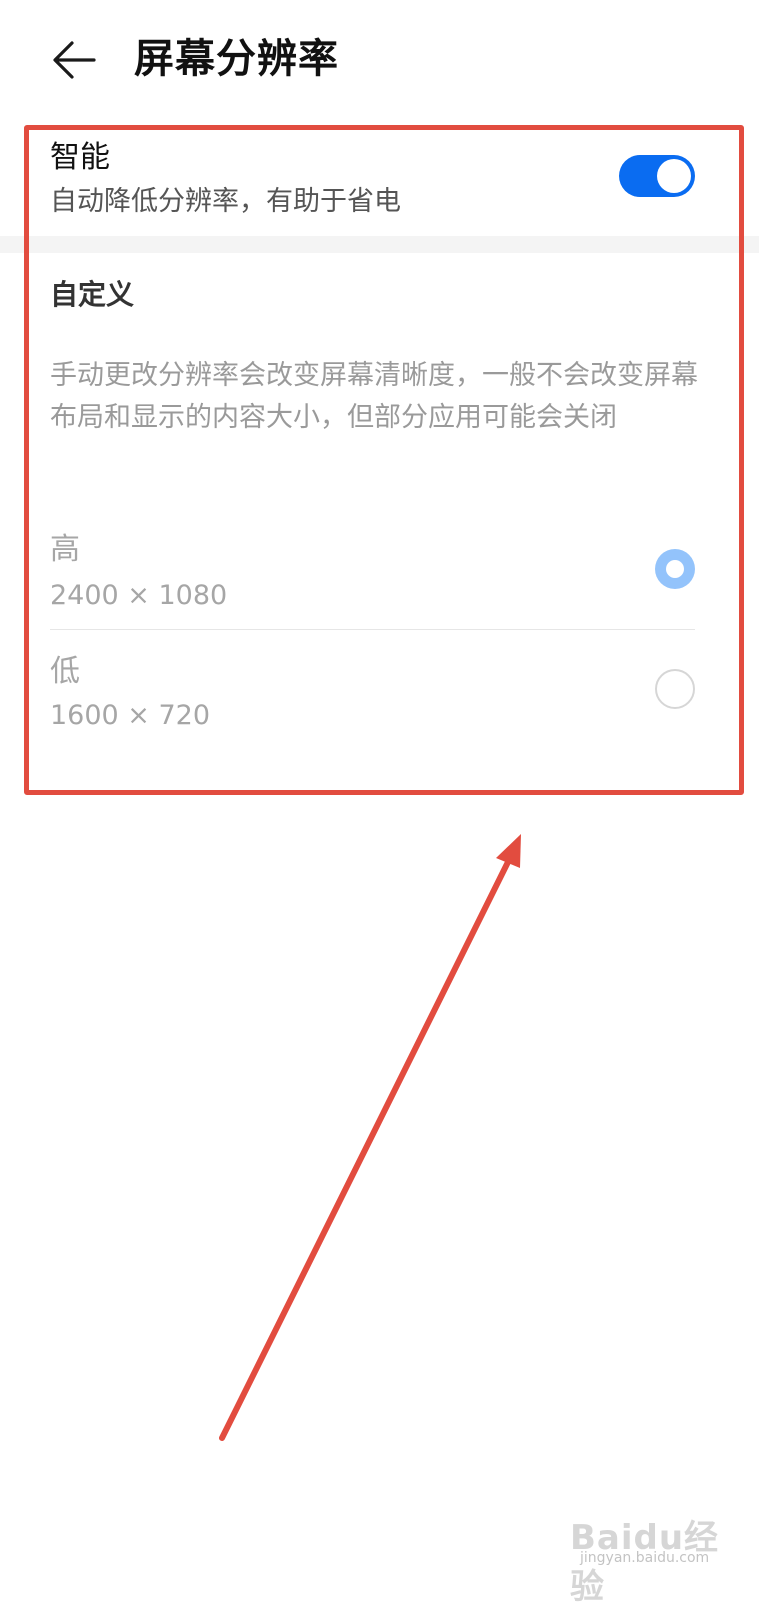 The height and width of the screenshot is (1608, 759). Describe the element at coordinates (65, 671) in the screenshot. I see `option-label: 低` at that location.